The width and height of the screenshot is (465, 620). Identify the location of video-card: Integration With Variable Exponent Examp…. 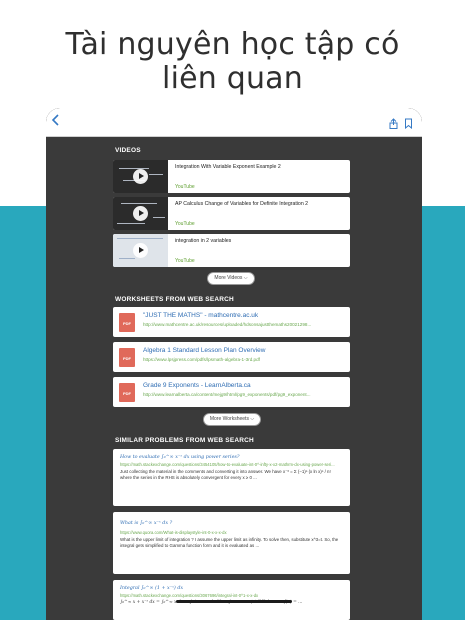
(231, 176).